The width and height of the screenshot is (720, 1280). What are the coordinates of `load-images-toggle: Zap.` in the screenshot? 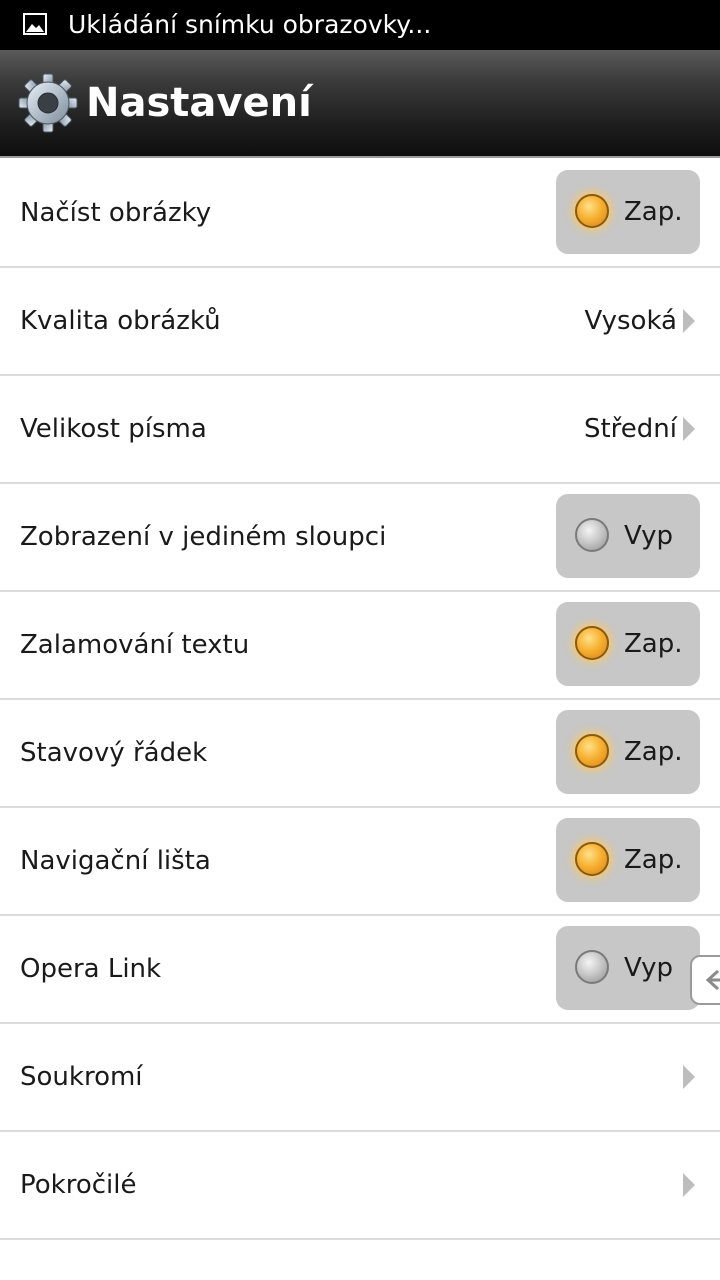 It's located at (628, 212).